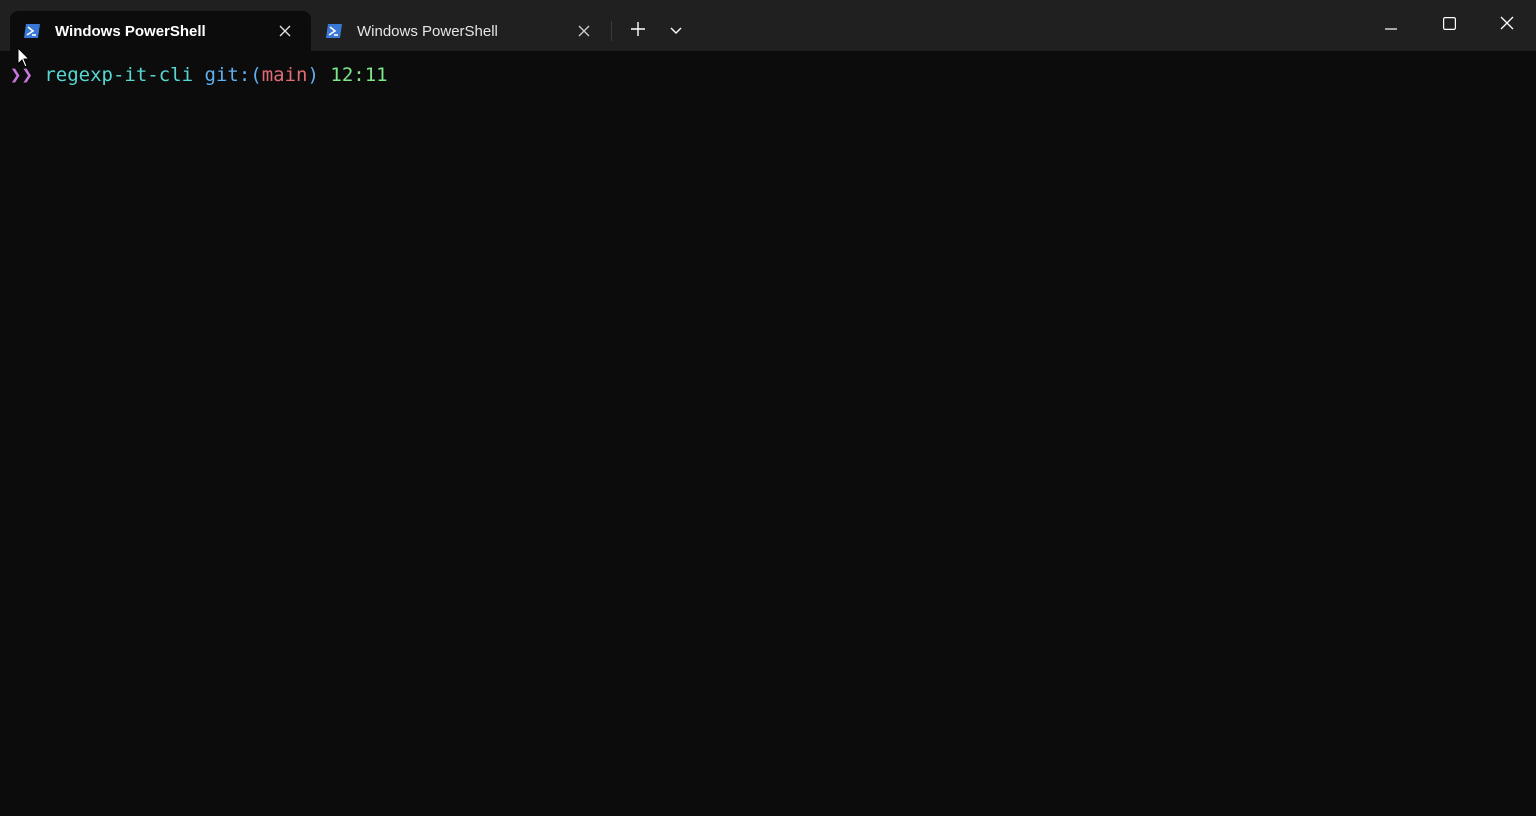 The image size is (1536, 816). I want to click on current-directory: regexp-it-cli, so click(119, 75).